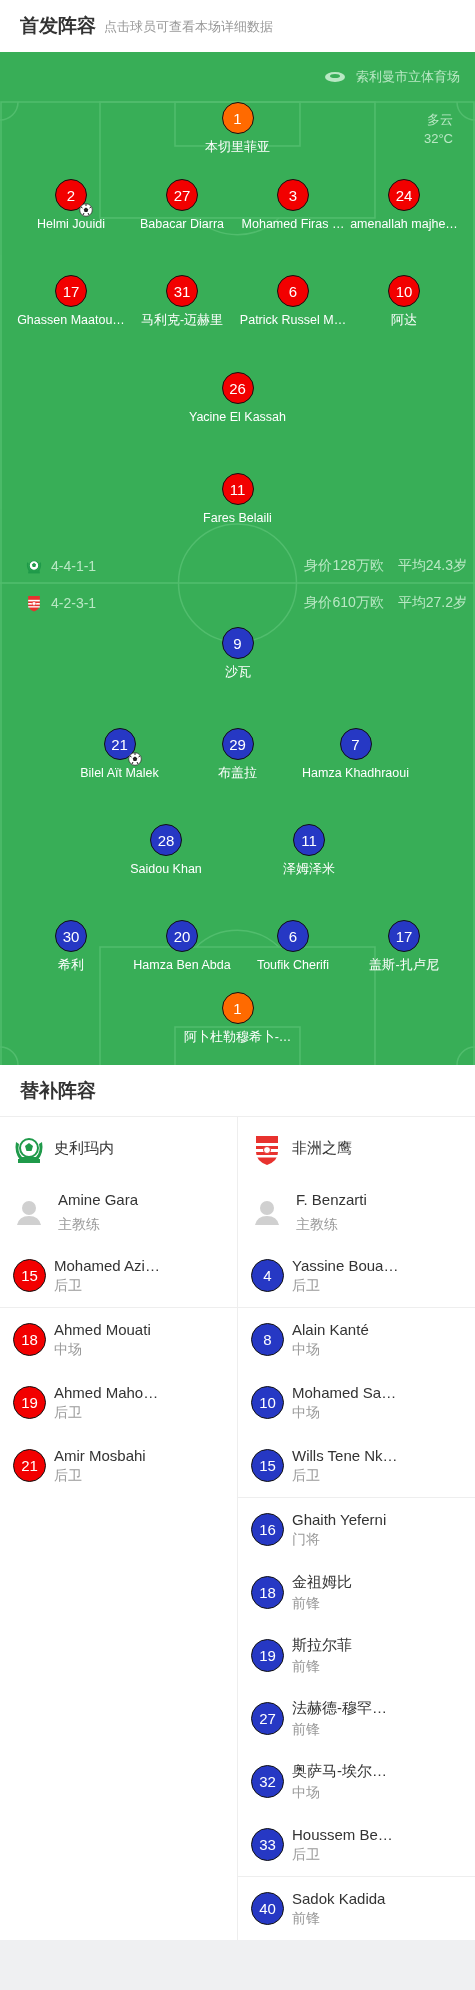 The width and height of the screenshot is (475, 1990). What do you see at coordinates (267, 1781) in the screenshot?
I see `player-number: 32` at bounding box center [267, 1781].